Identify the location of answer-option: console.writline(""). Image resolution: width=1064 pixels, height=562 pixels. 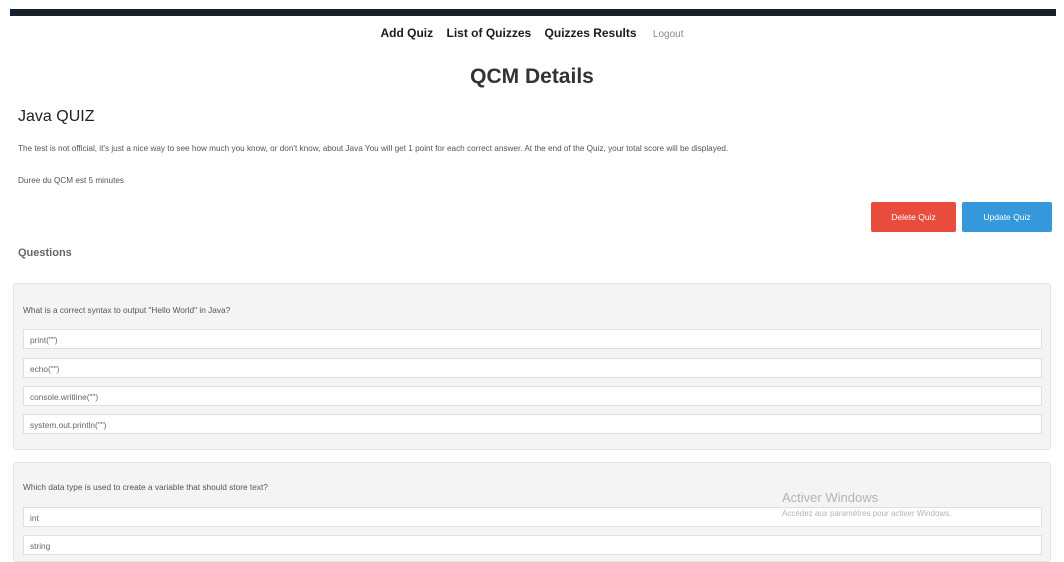
(532, 396).